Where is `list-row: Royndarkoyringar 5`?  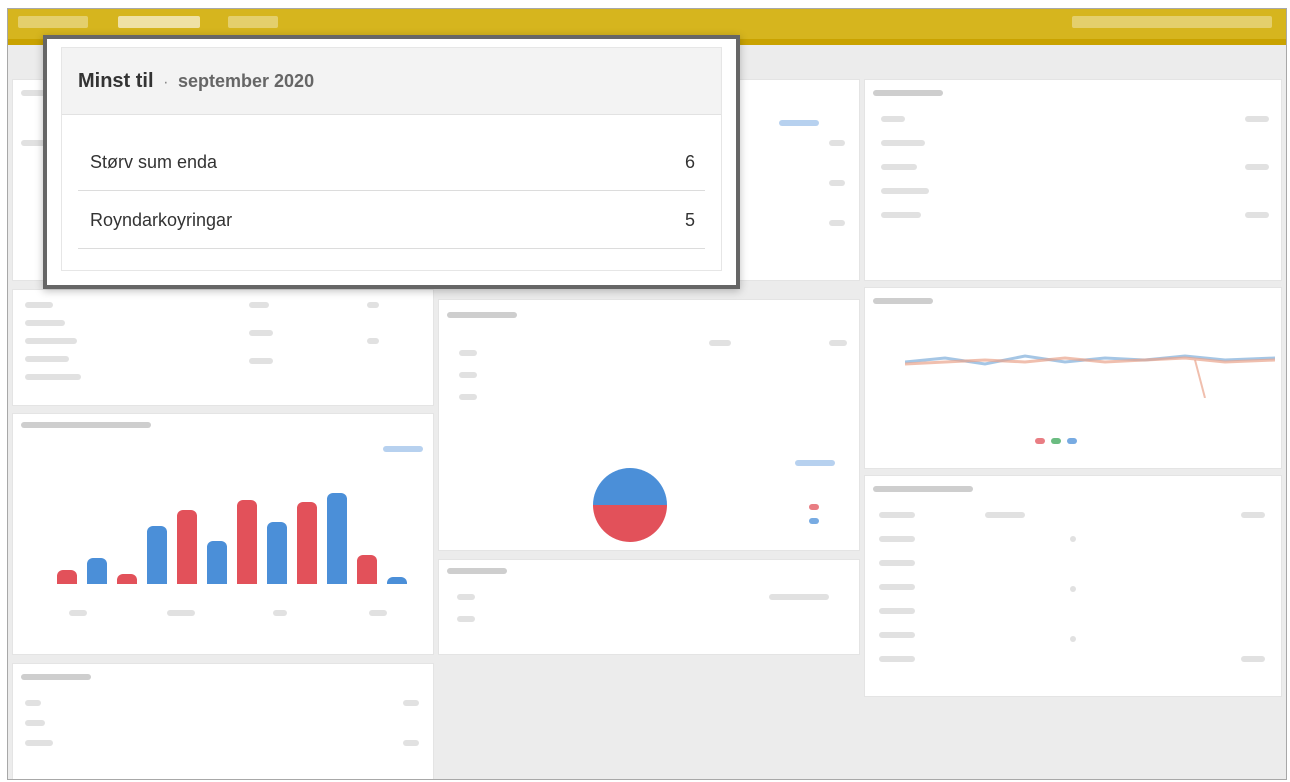 list-row: Royndarkoyringar 5 is located at coordinates (391, 220).